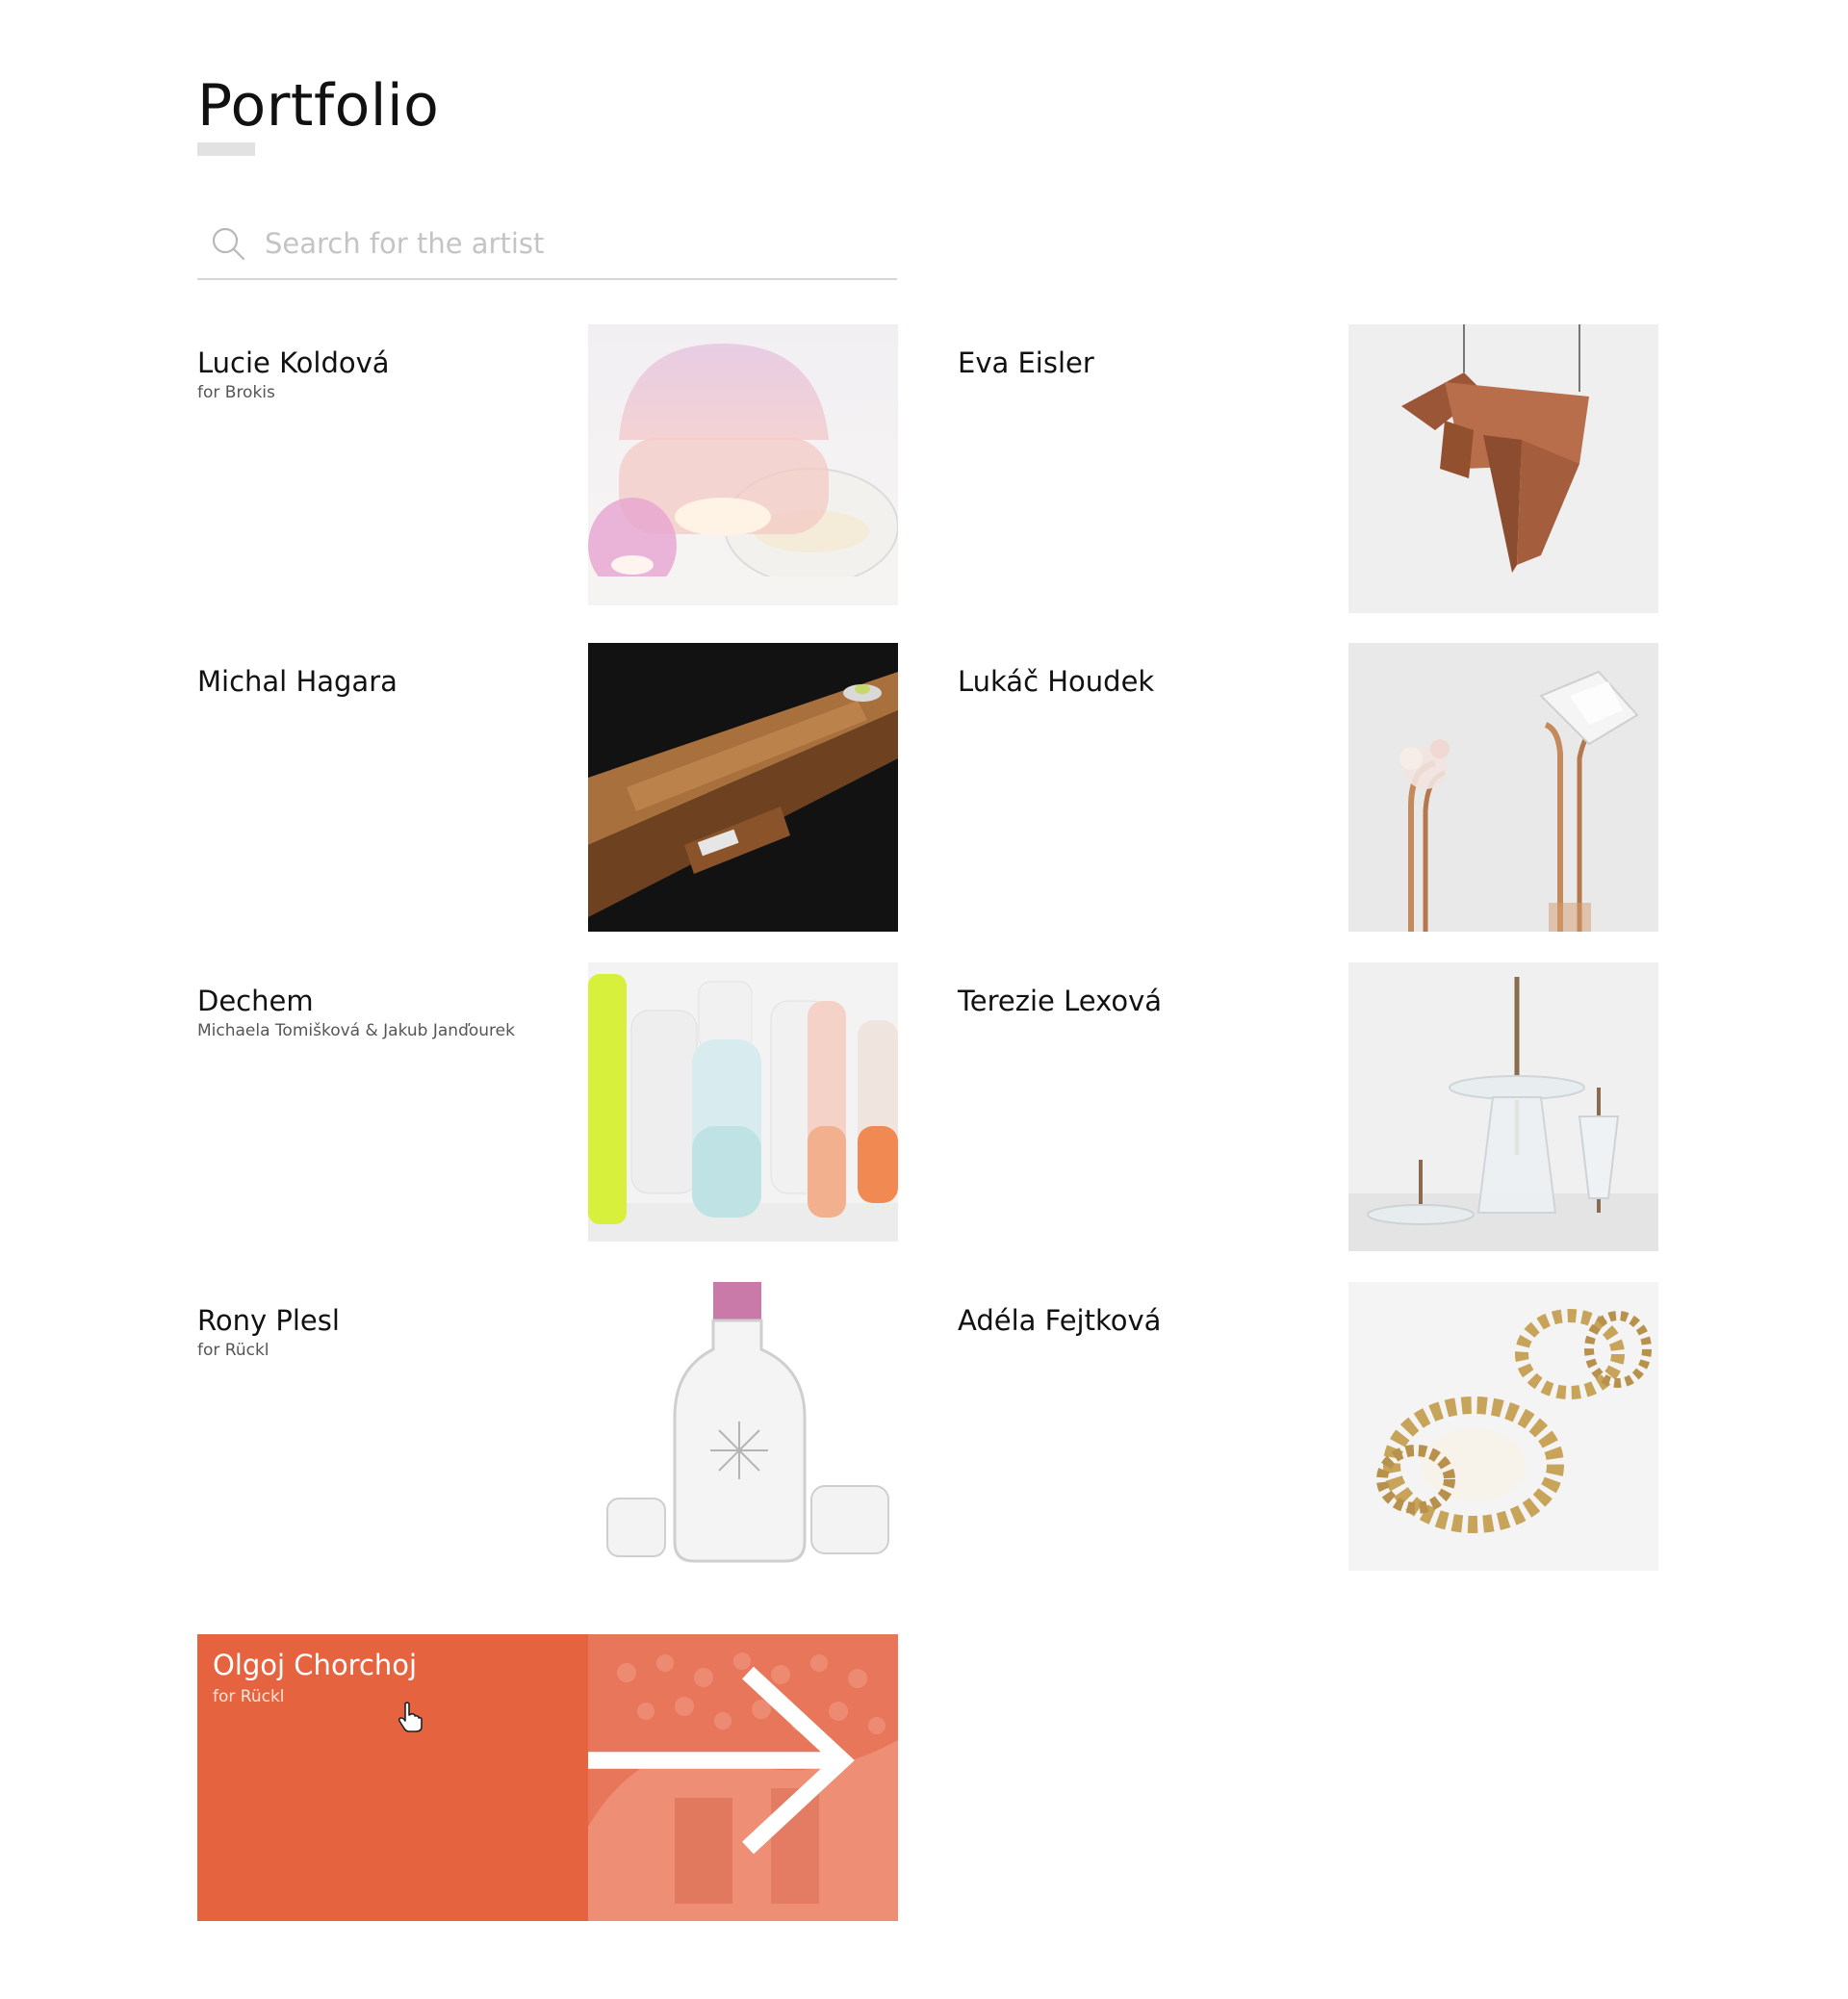 The width and height of the screenshot is (1848, 1999). Describe the element at coordinates (226, 149) in the screenshot. I see `title-underline` at that location.